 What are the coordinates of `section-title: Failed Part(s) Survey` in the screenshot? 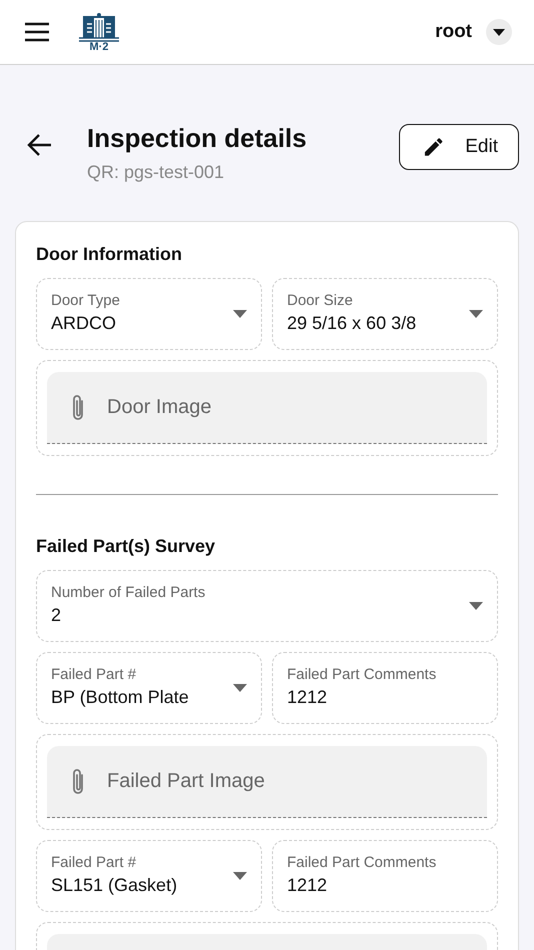 It's located at (126, 546).